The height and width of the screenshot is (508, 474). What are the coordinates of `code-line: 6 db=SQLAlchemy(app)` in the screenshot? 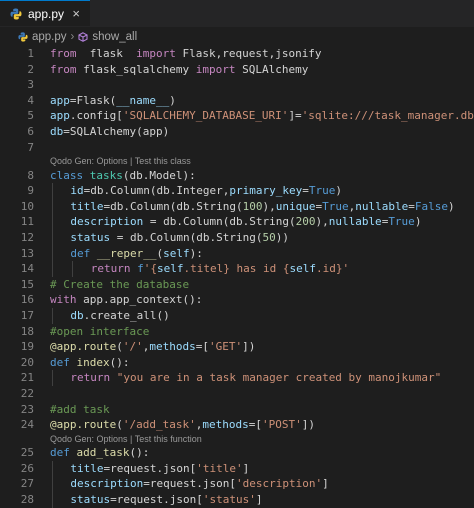 It's located at (237, 132).